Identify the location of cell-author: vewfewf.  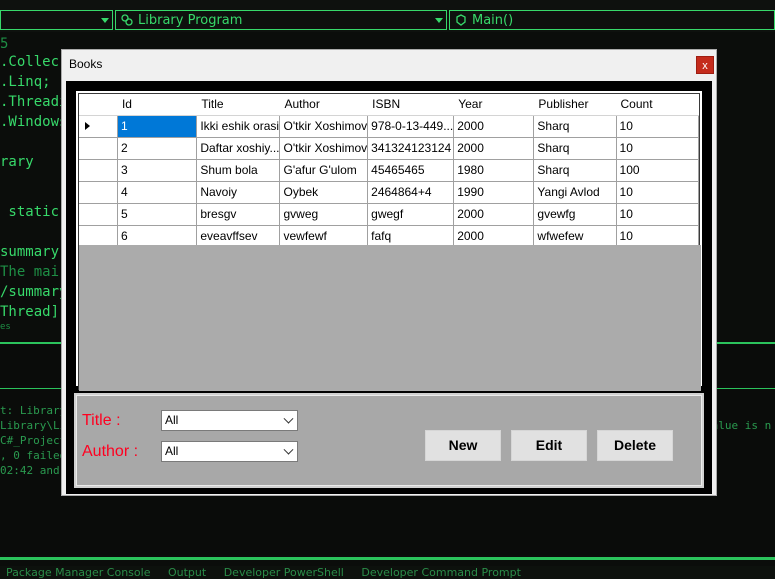
(324, 236).